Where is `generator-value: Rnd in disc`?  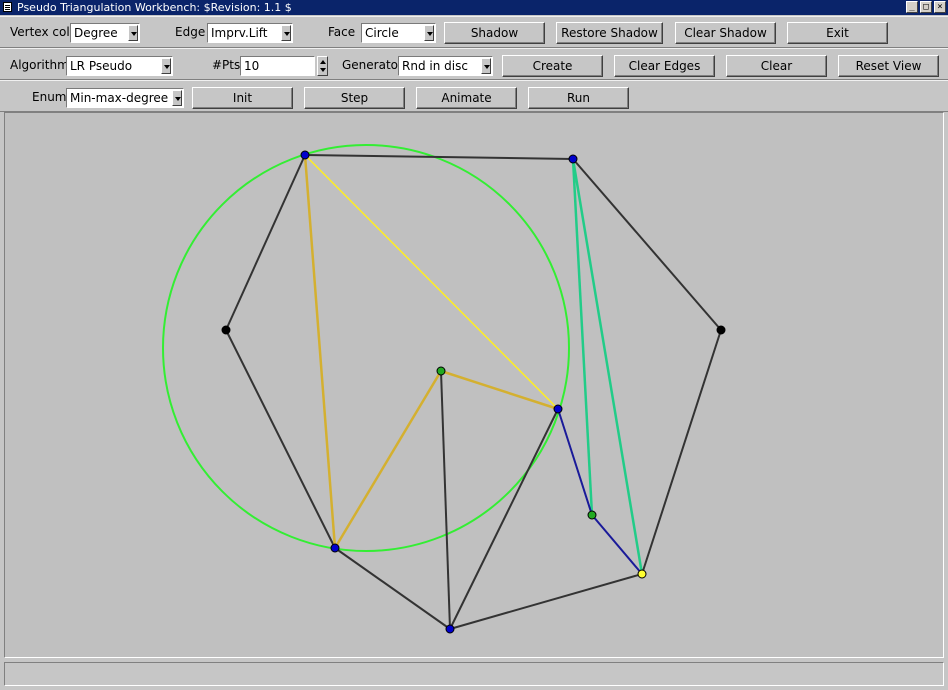 generator-value: Rnd in disc is located at coordinates (435, 66).